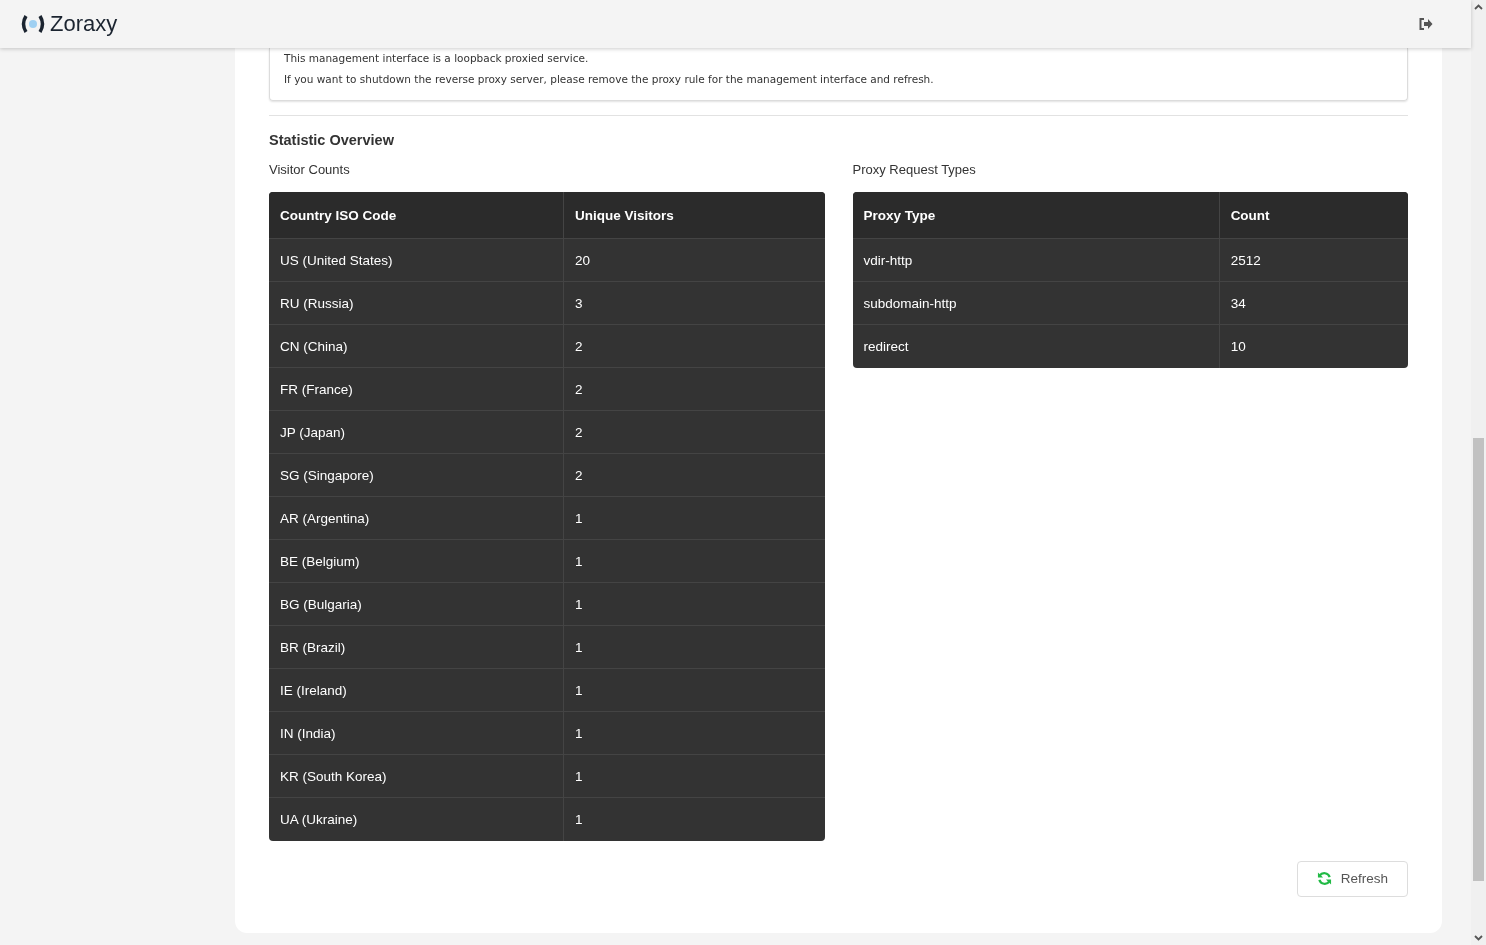 This screenshot has height=945, width=1486. Describe the element at coordinates (416, 260) in the screenshot. I see `table-cell: US (United States)` at that location.